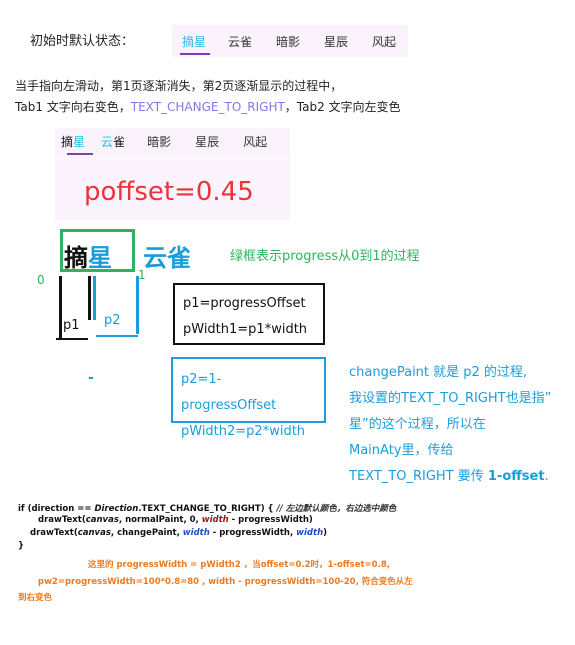  I want to click on p2-formula-line1: p2=1-progressOffset, so click(229, 392).